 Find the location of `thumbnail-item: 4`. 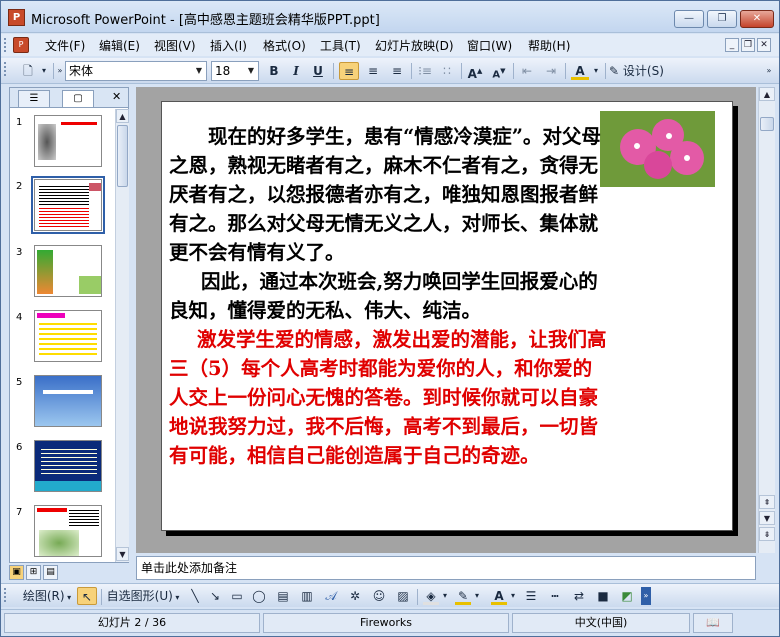

thumbnail-item: 4 is located at coordinates (63, 340).